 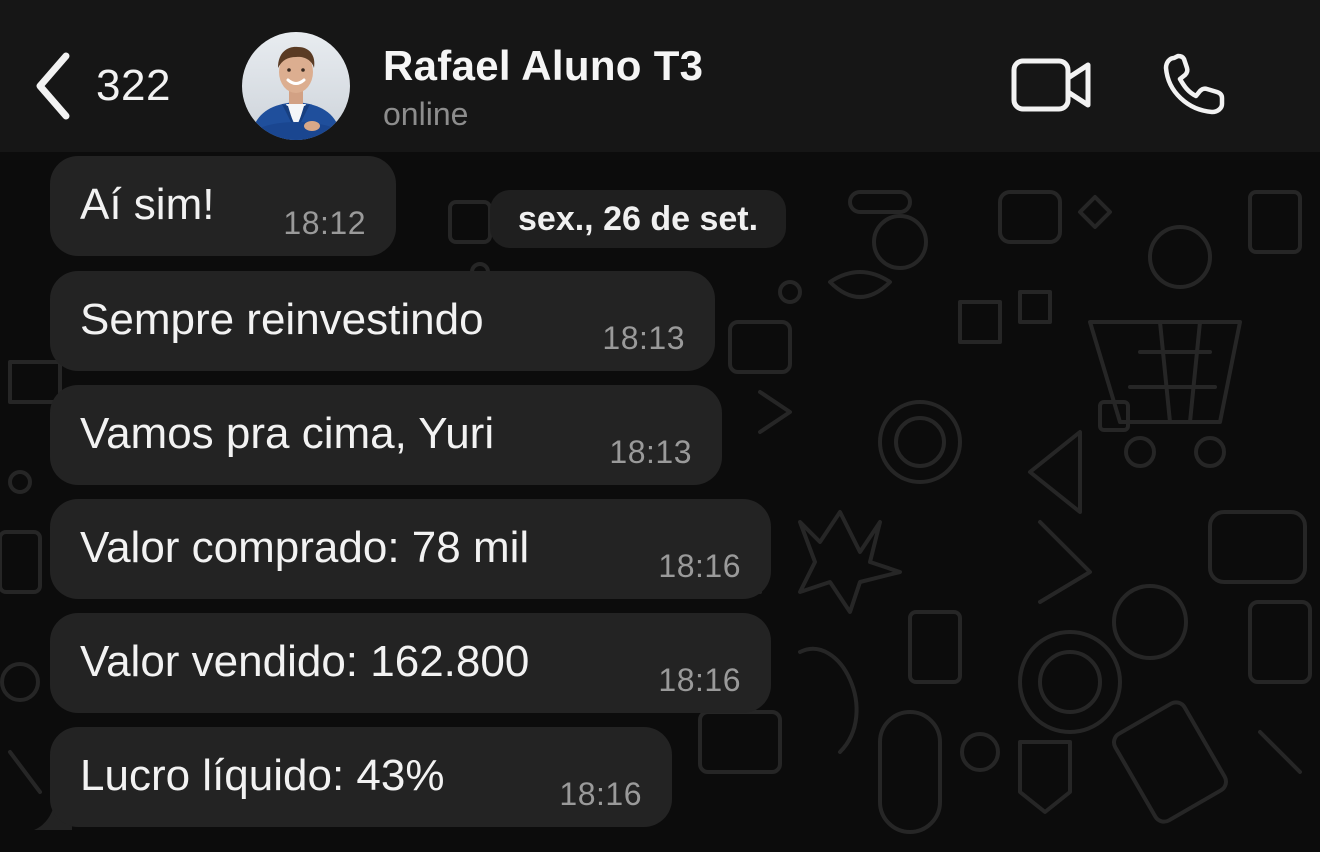 What do you see at coordinates (282, 319) in the screenshot?
I see `message-text: Sempre reinvestindo` at bounding box center [282, 319].